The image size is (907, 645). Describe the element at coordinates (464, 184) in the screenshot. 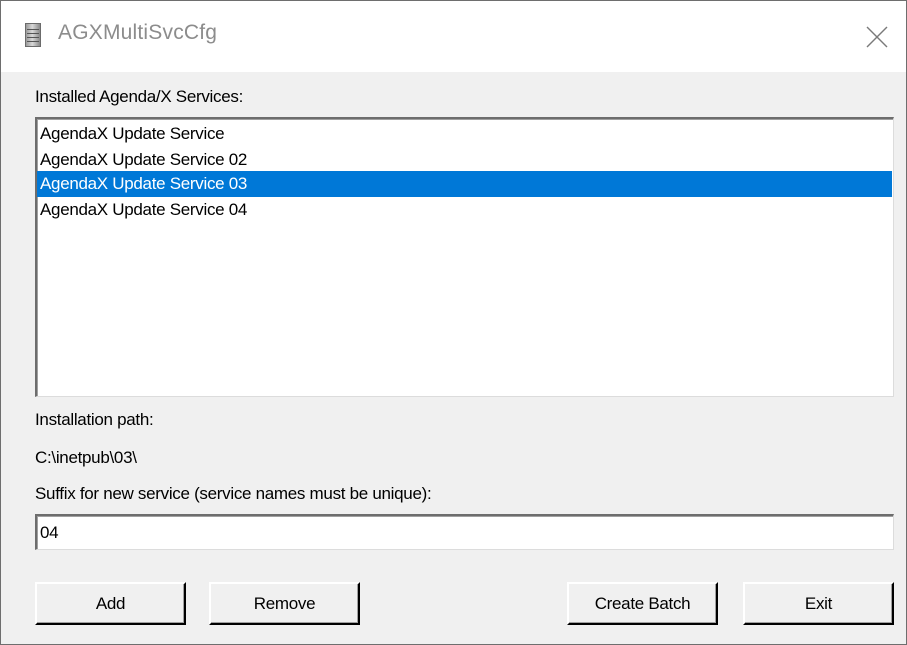

I see `list-item-selected: AgendaX Update Service 03` at that location.